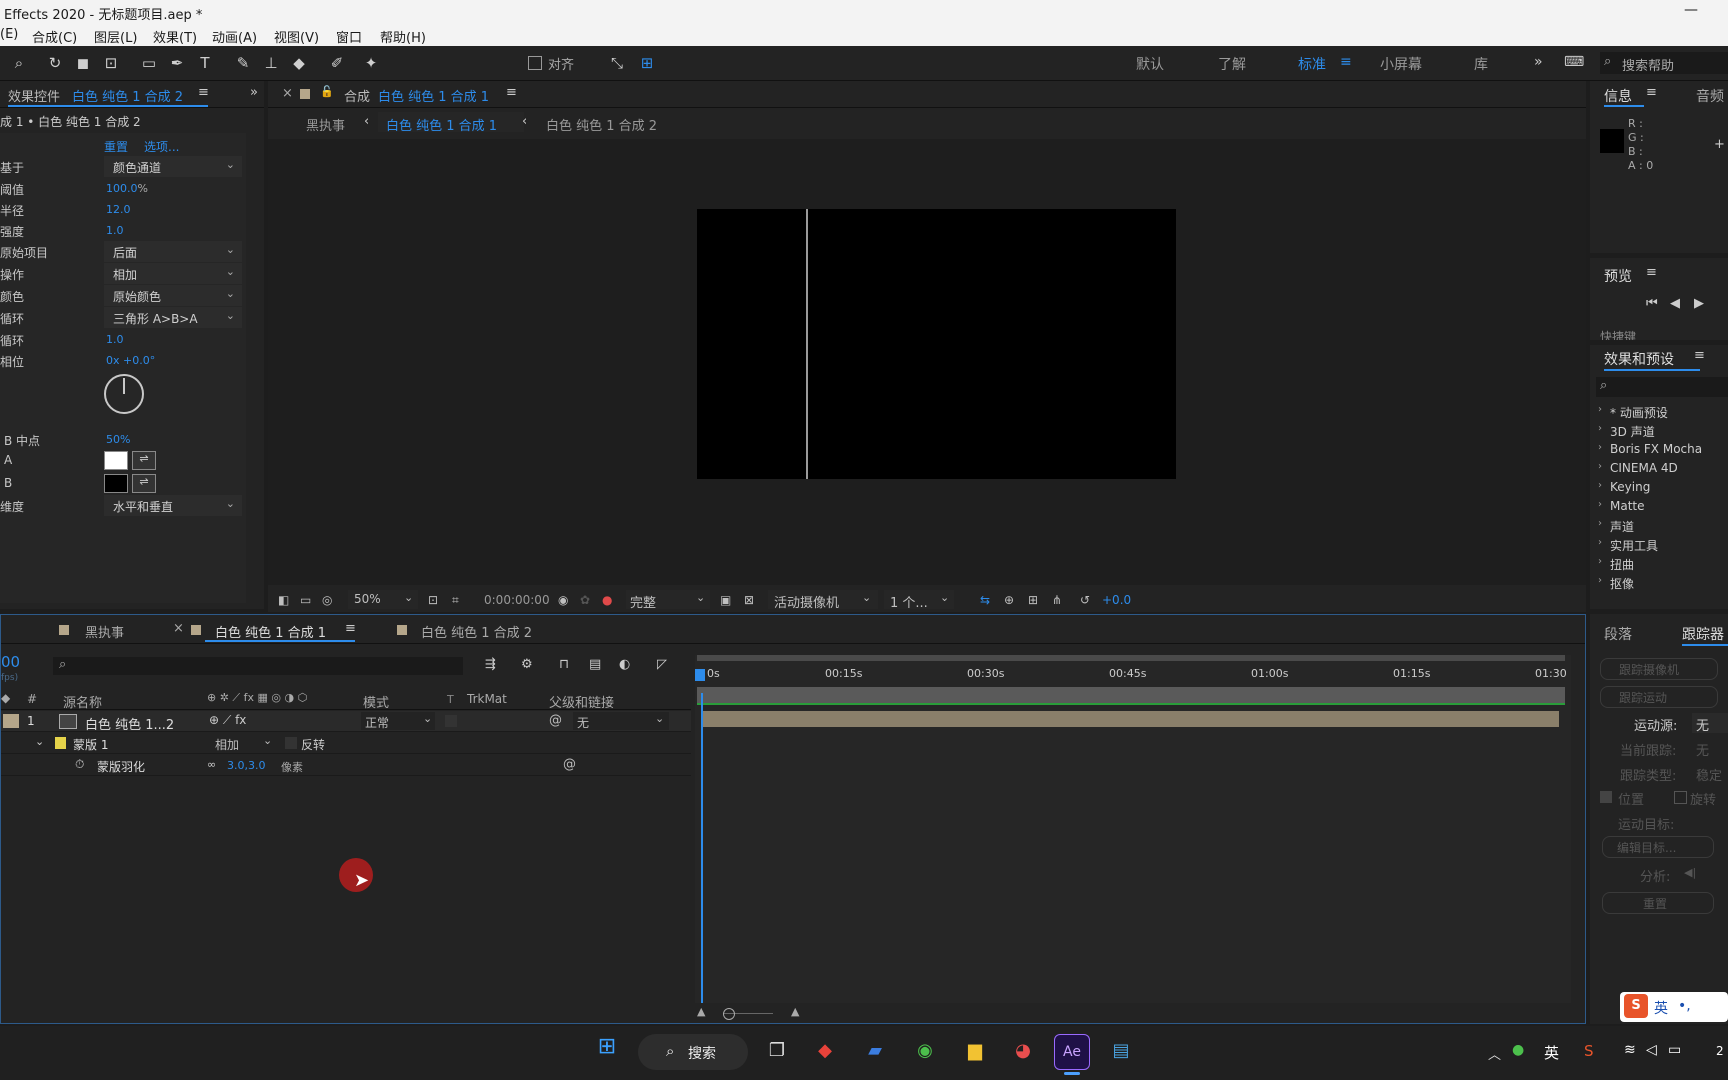  Describe the element at coordinates (1618, 96) in the screenshot. I see `info-tab: 信息` at that location.